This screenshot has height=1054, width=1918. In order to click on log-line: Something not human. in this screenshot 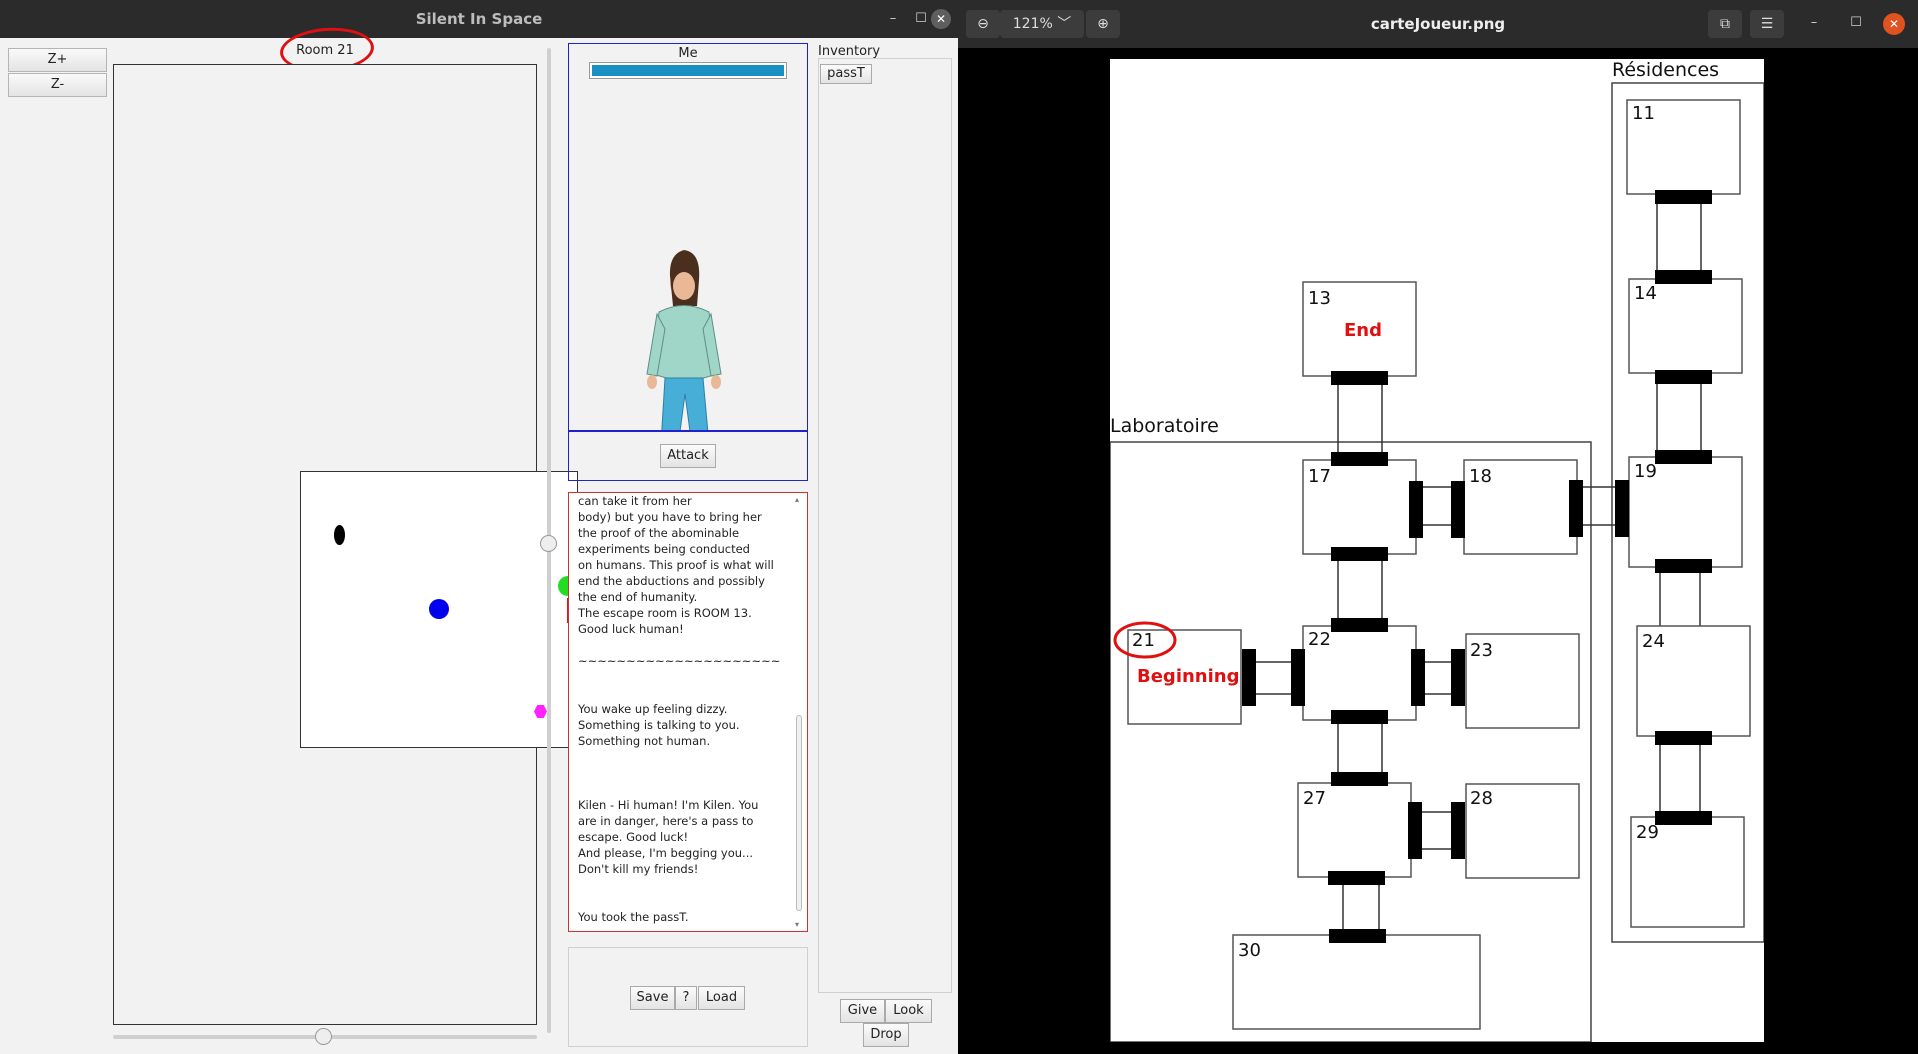, I will do `click(644, 741)`.